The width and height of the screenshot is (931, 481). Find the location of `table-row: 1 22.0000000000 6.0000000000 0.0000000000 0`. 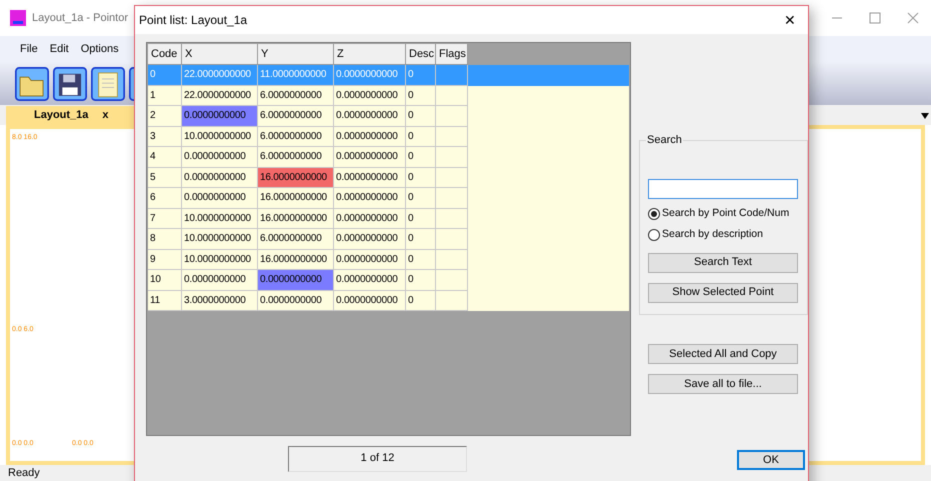

table-row: 1 22.0000000000 6.0000000000 0.0000000000 0 is located at coordinates (388, 96).